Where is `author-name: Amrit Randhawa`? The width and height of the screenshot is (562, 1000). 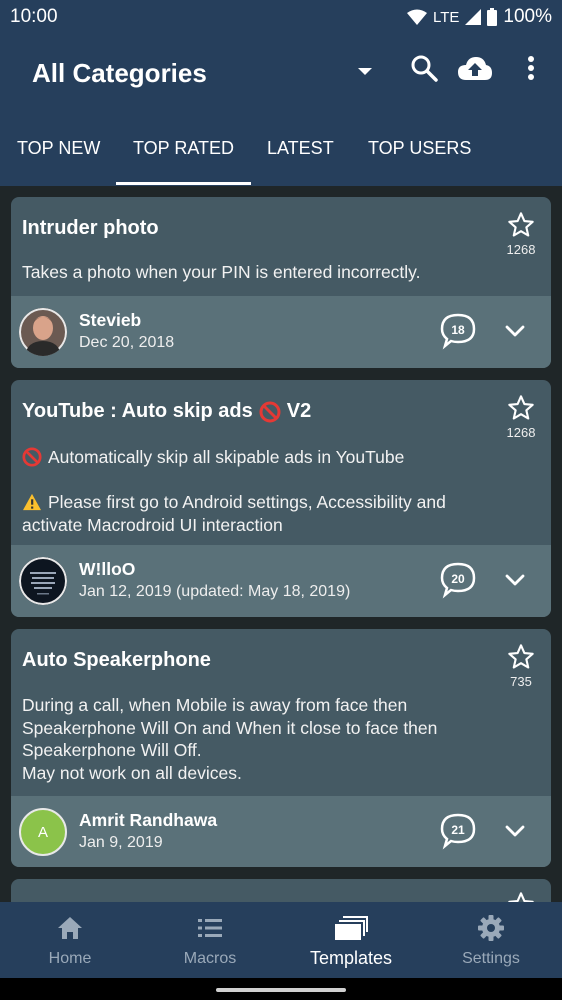 author-name: Amrit Randhawa is located at coordinates (148, 820).